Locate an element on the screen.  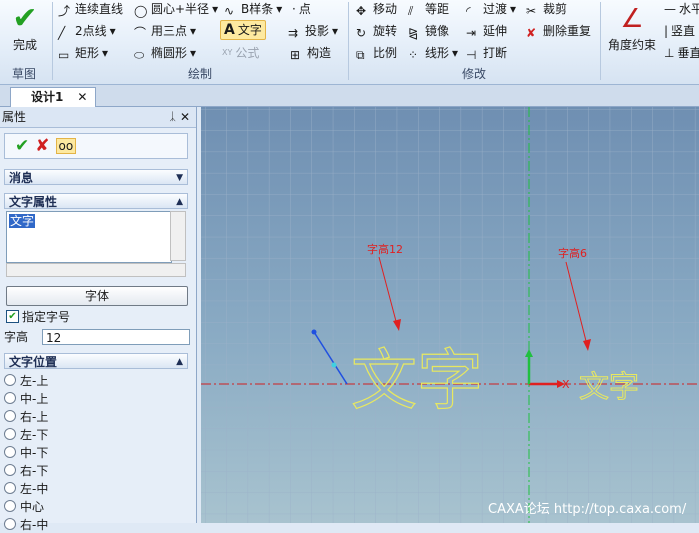
section-text-properties: 文字属性 ▲ is located at coordinates (96, 201).